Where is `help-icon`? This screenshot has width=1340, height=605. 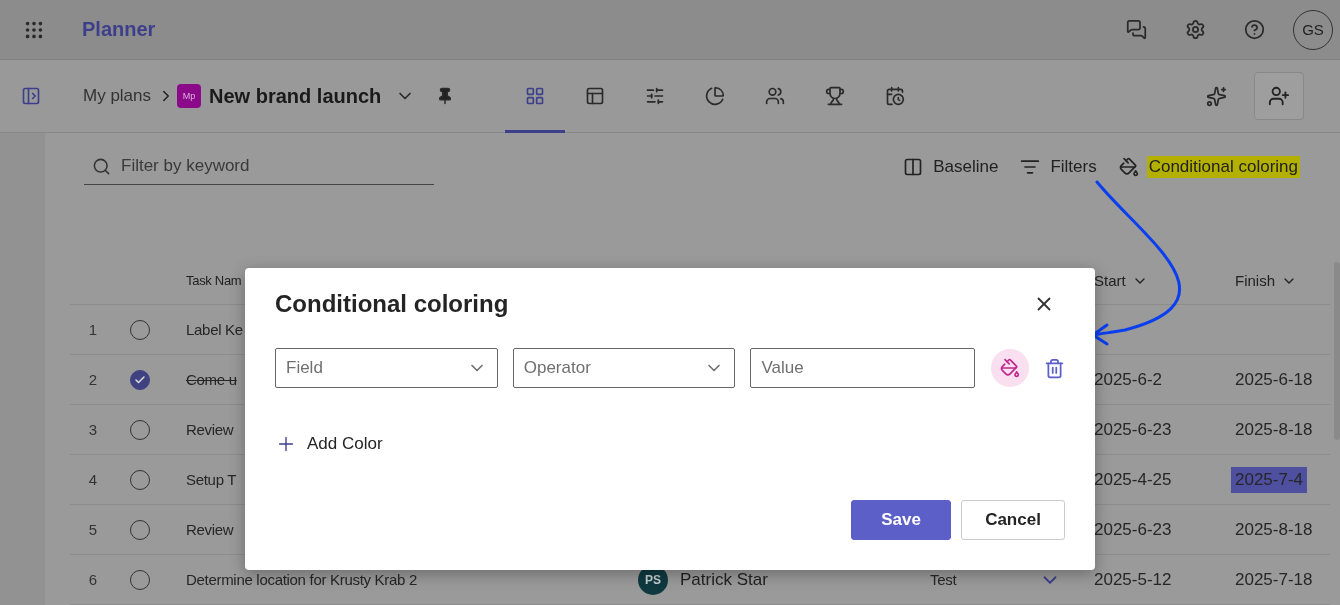 help-icon is located at coordinates (1254, 29).